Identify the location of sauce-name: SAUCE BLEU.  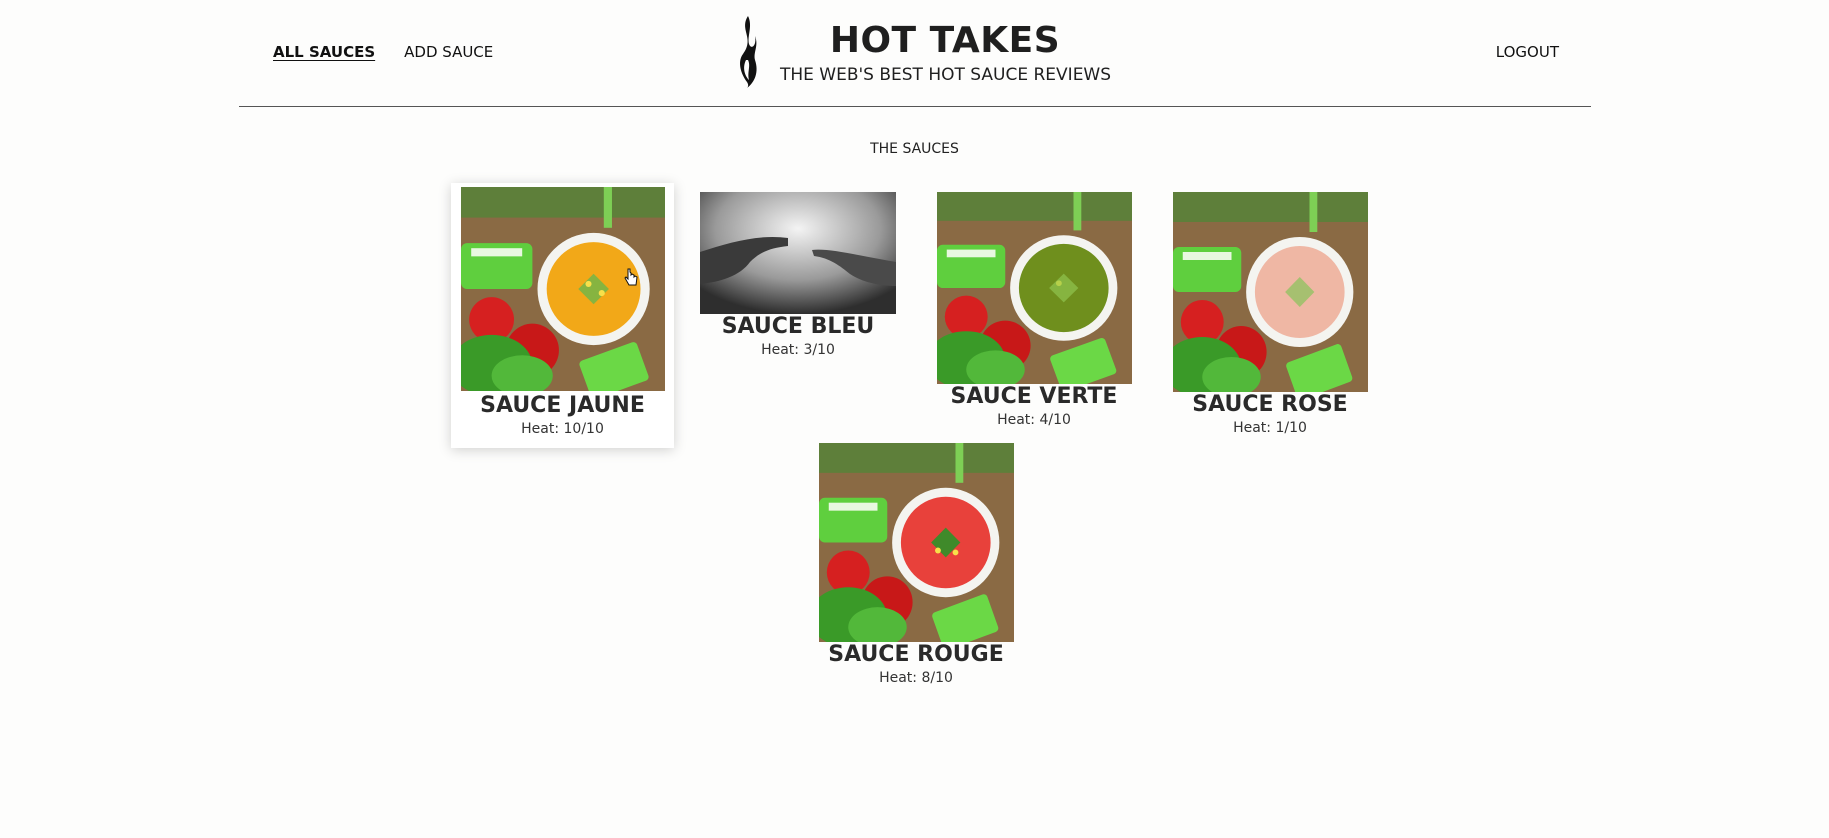
(798, 326).